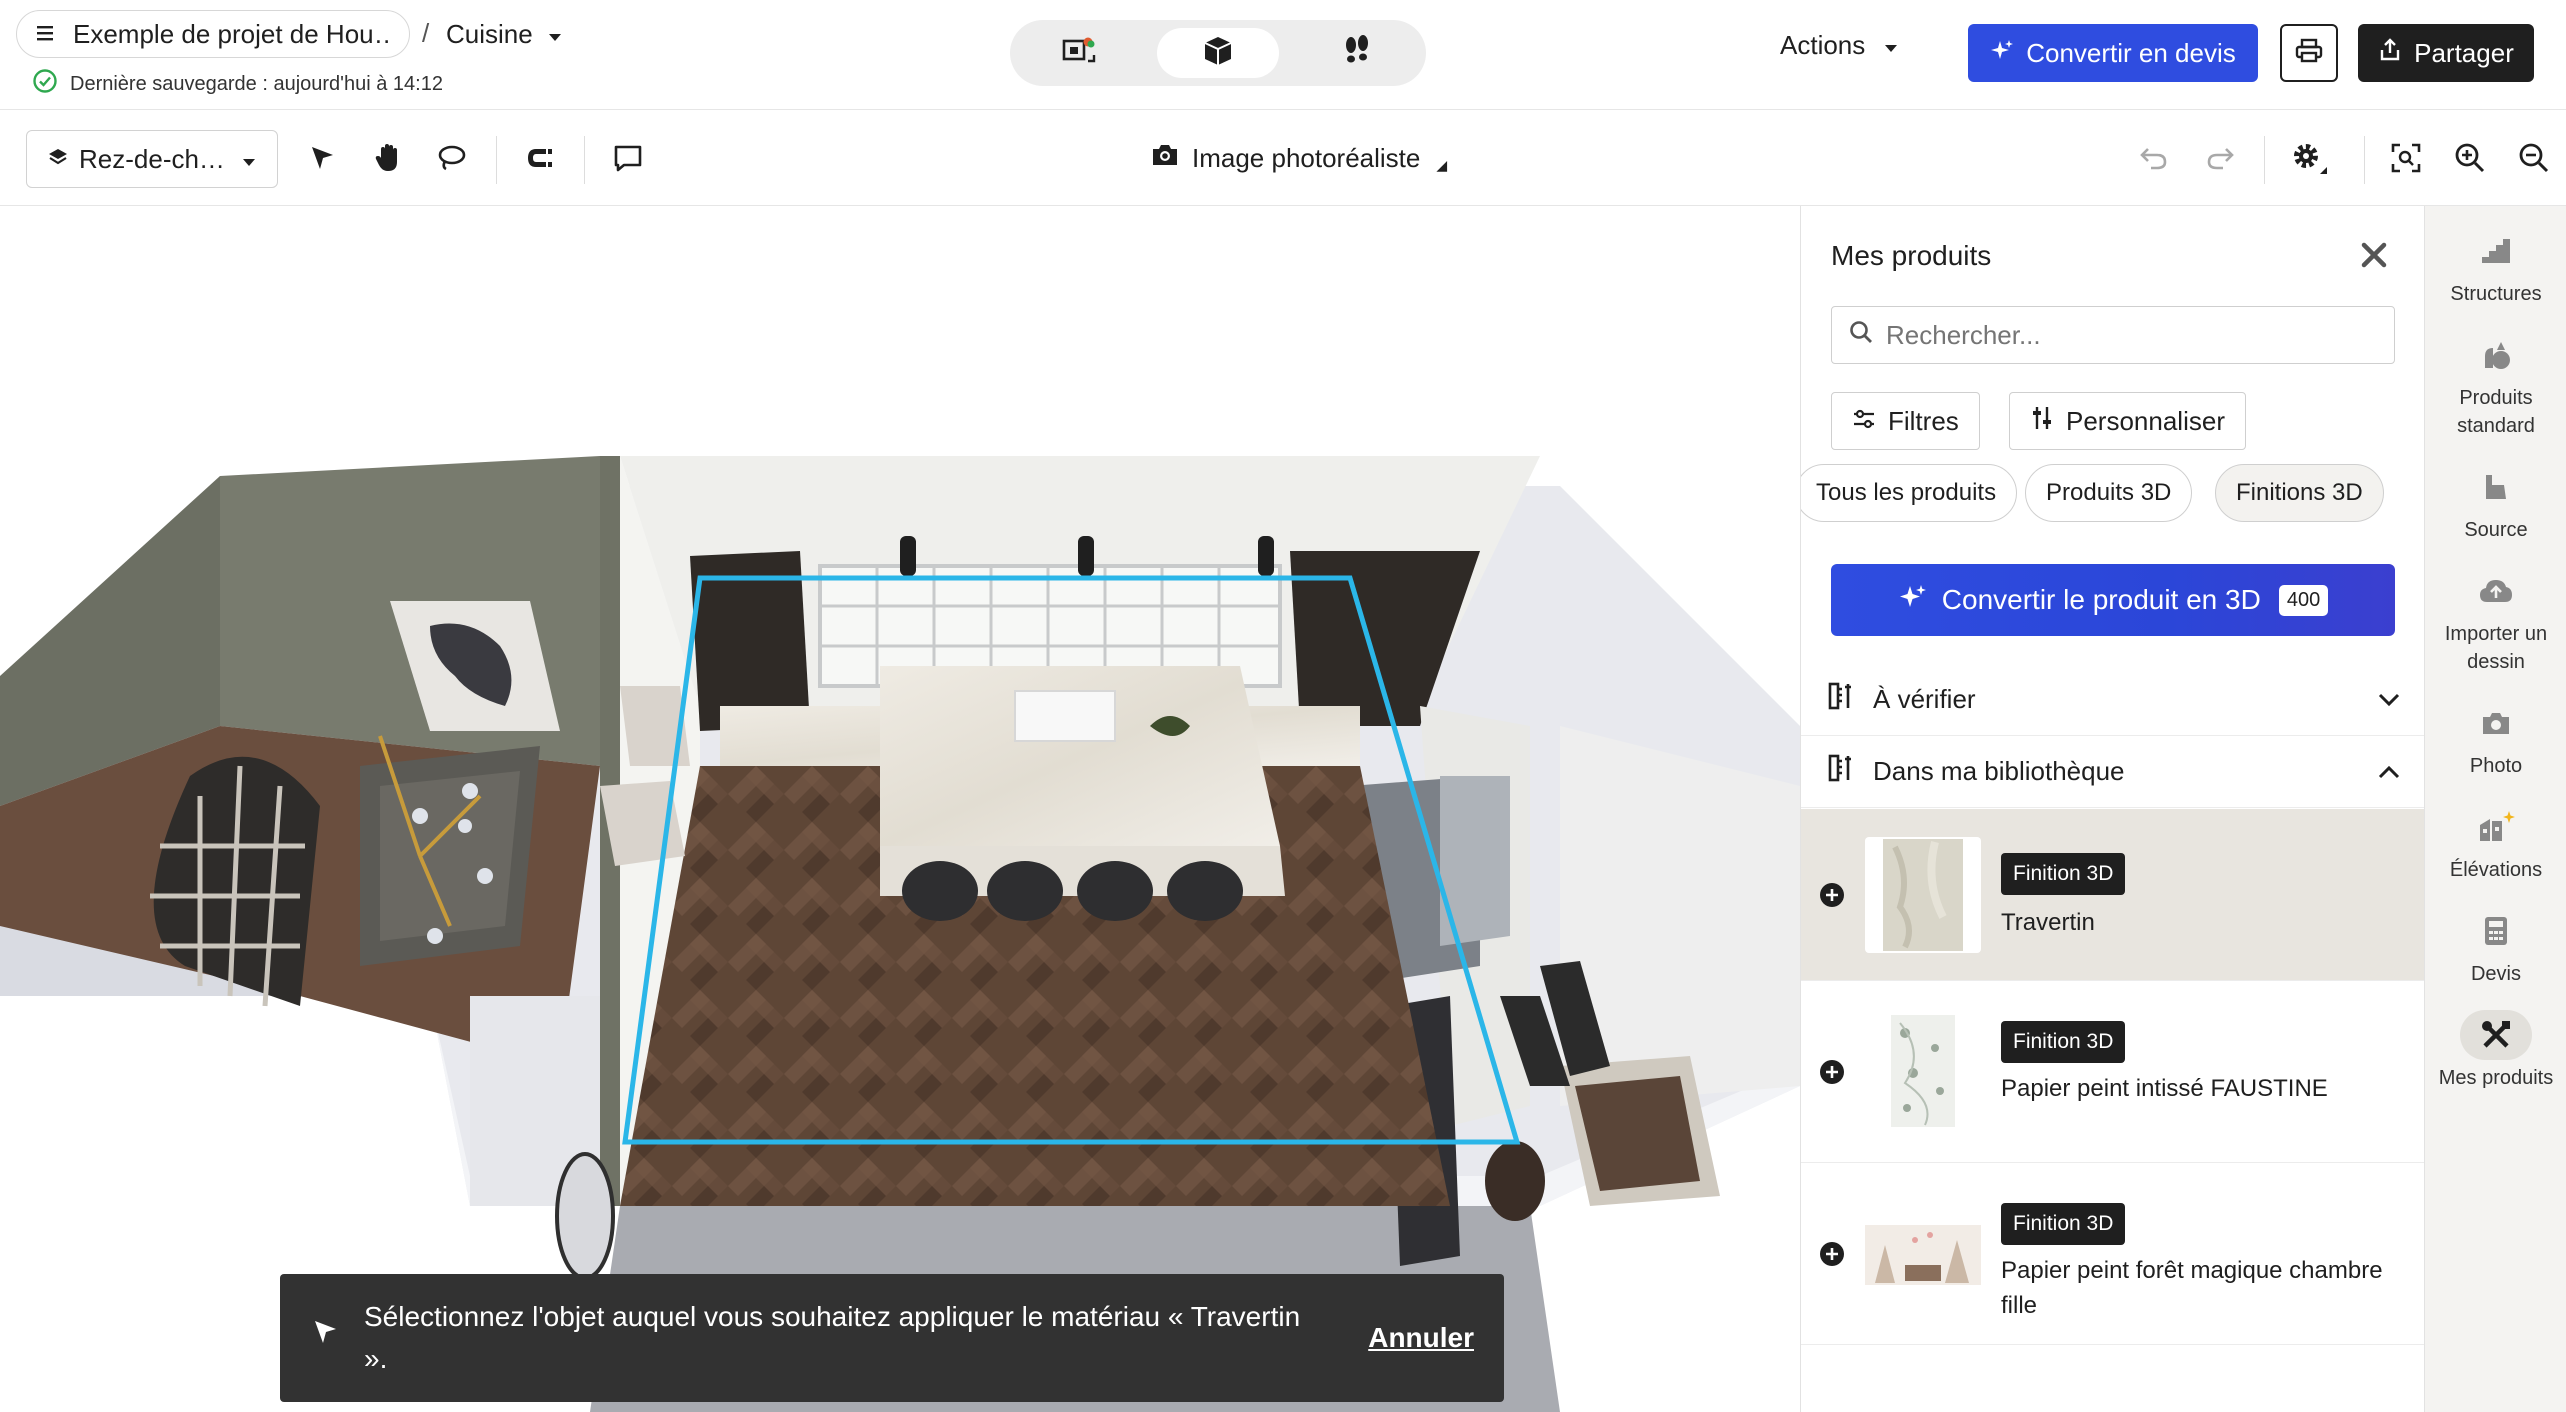 This screenshot has height=1412, width=2566. What do you see at coordinates (2496, 251) in the screenshot?
I see `stairs-icon` at bounding box center [2496, 251].